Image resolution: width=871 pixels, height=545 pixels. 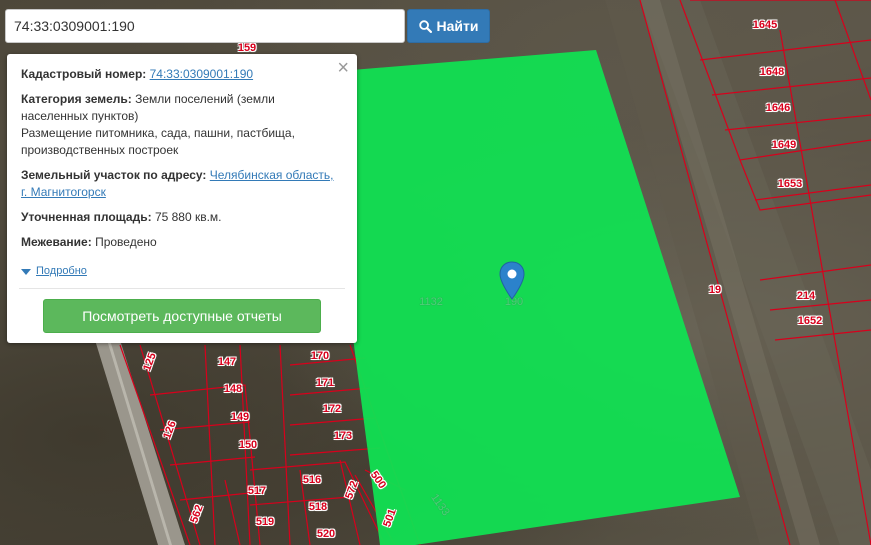 I want to click on area-row: Уточненная площадь: 75 880 кв.м., so click(x=182, y=217).